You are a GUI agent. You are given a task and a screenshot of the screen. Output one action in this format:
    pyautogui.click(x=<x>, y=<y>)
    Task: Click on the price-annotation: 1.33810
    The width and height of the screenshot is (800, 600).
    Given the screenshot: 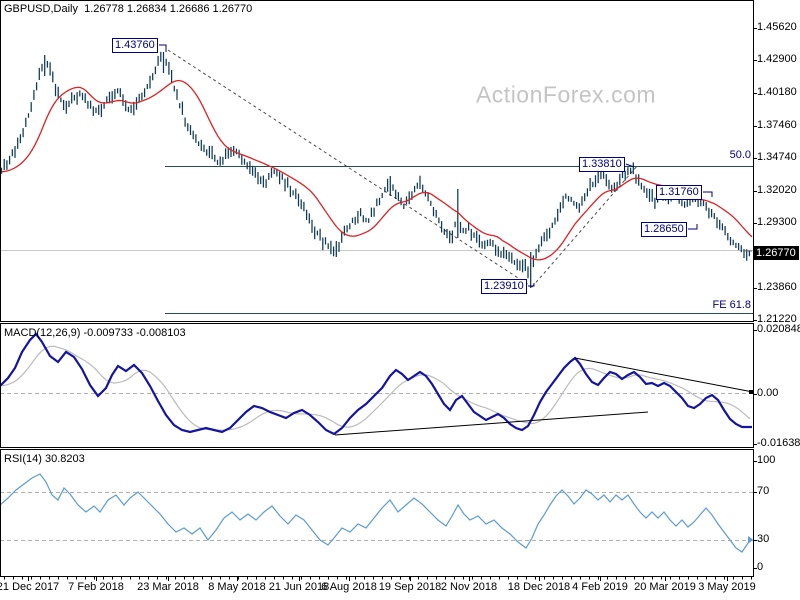 What is the action you would take?
    pyautogui.click(x=602, y=164)
    